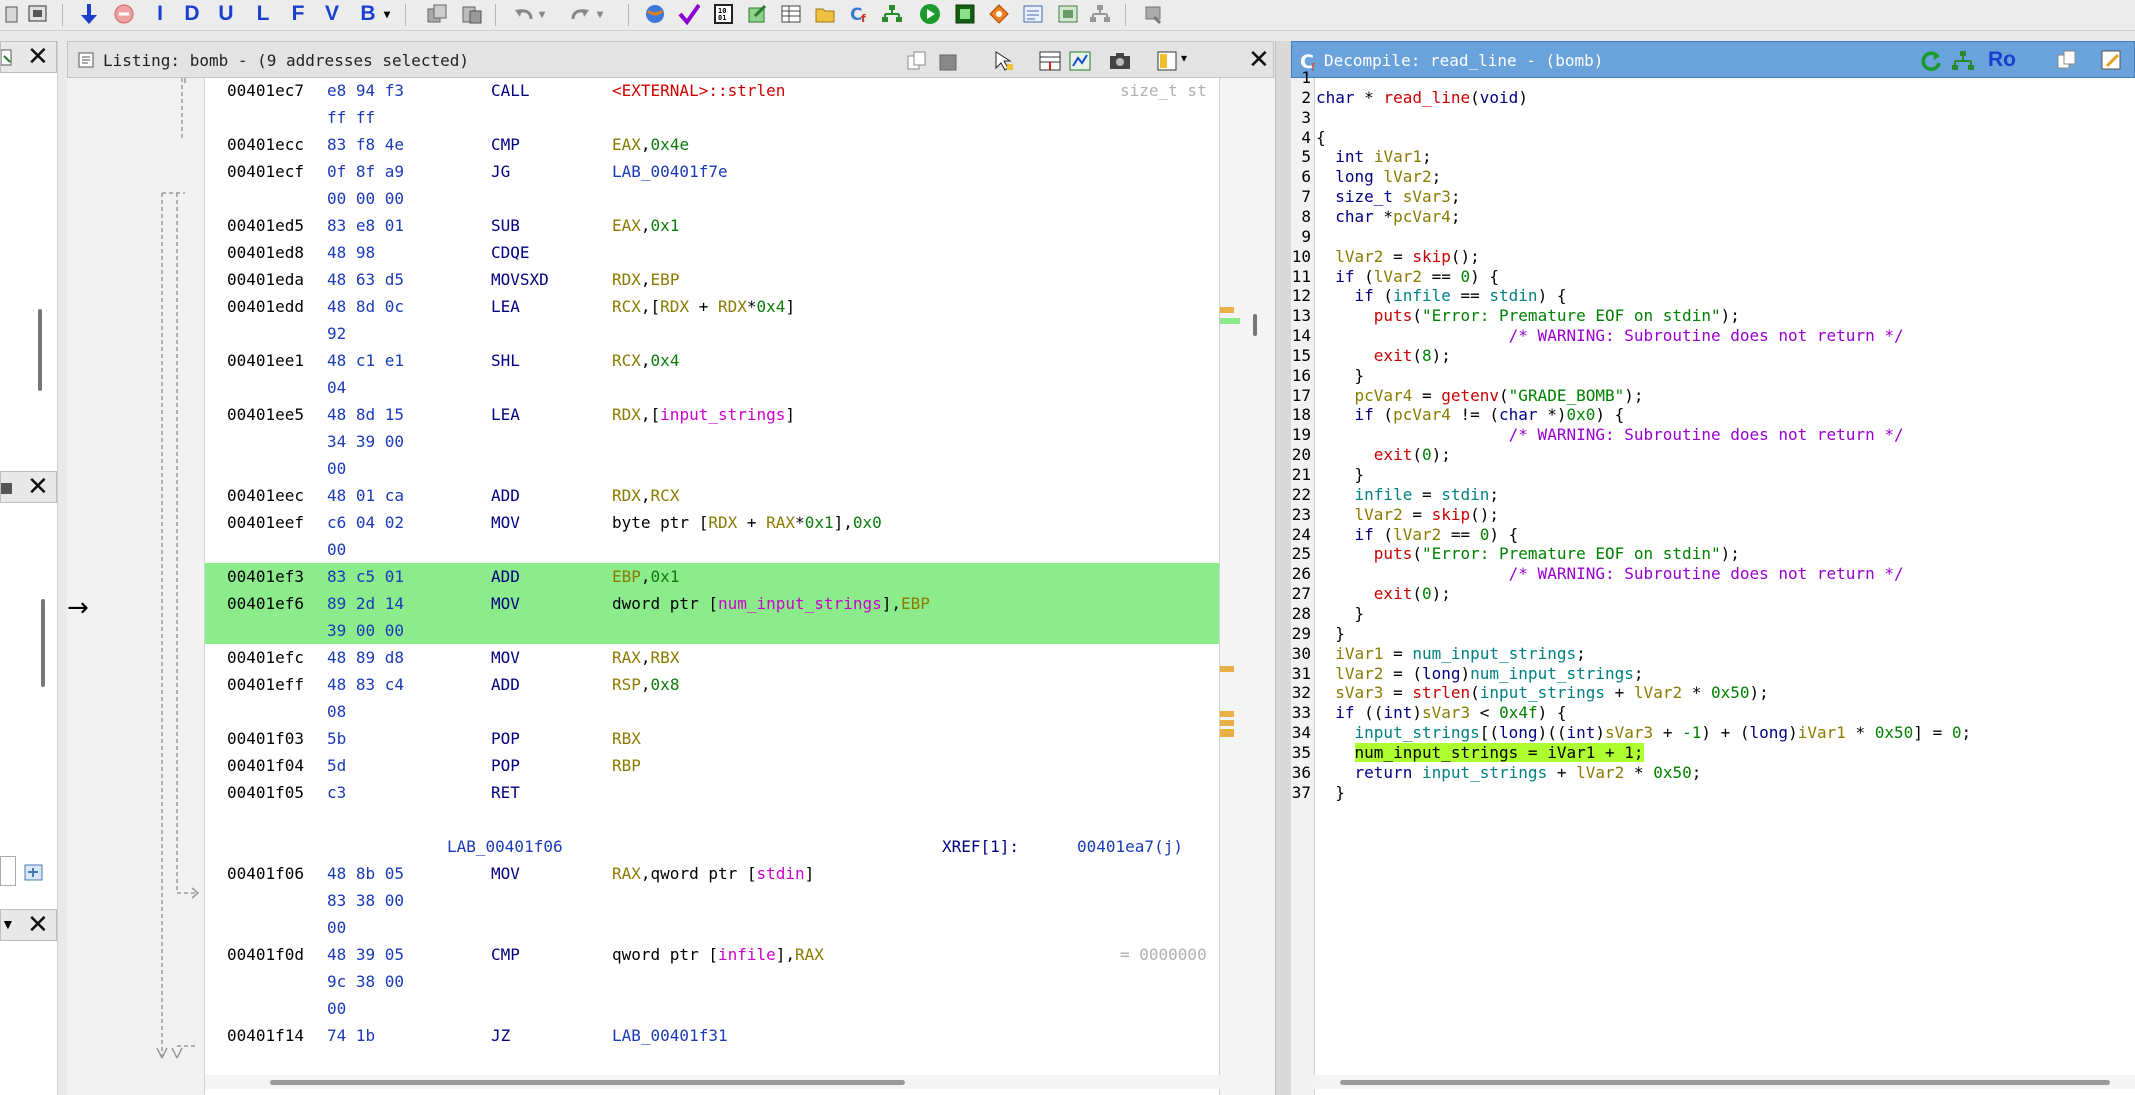 The height and width of the screenshot is (1095, 2135). I want to click on code-line: 30 iVar1 = num_input_strings;, so click(1713, 654).